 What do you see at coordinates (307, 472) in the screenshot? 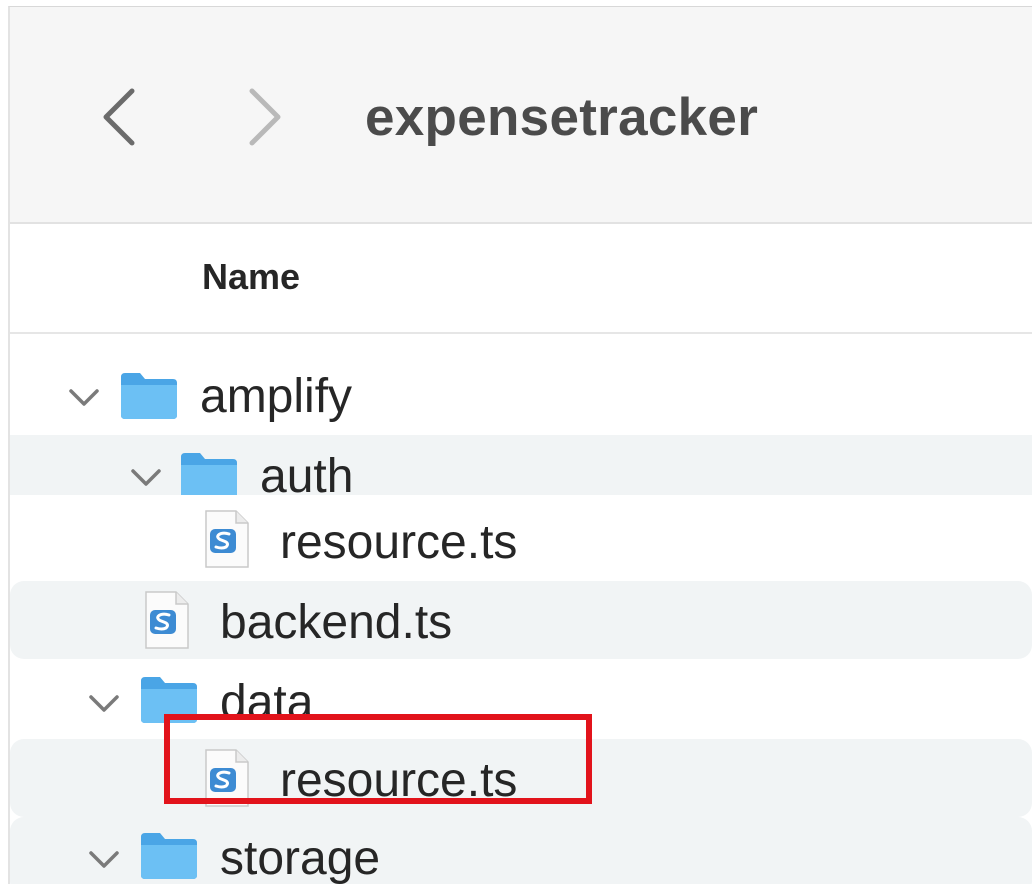
I see `list-item-label: auth` at bounding box center [307, 472].